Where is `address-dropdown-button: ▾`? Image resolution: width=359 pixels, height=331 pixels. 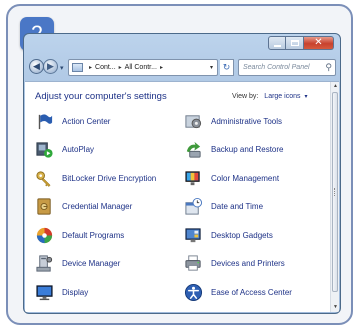 address-dropdown-button: ▾ is located at coordinates (211, 67).